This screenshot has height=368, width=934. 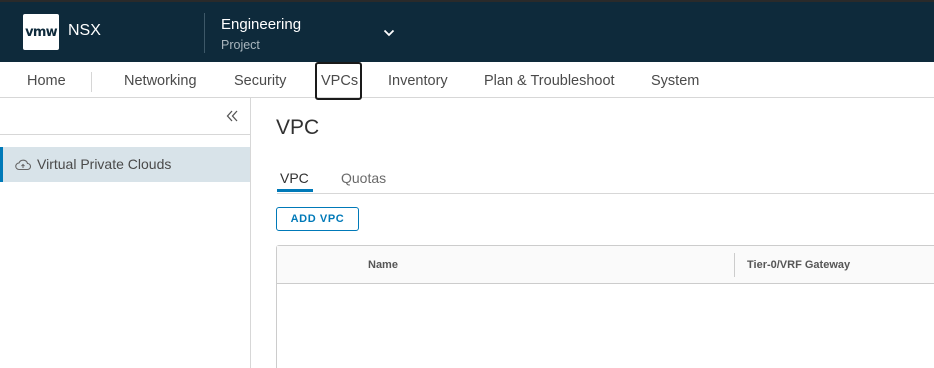 What do you see at coordinates (363, 178) in the screenshot?
I see `tab-quotas: Quotas` at bounding box center [363, 178].